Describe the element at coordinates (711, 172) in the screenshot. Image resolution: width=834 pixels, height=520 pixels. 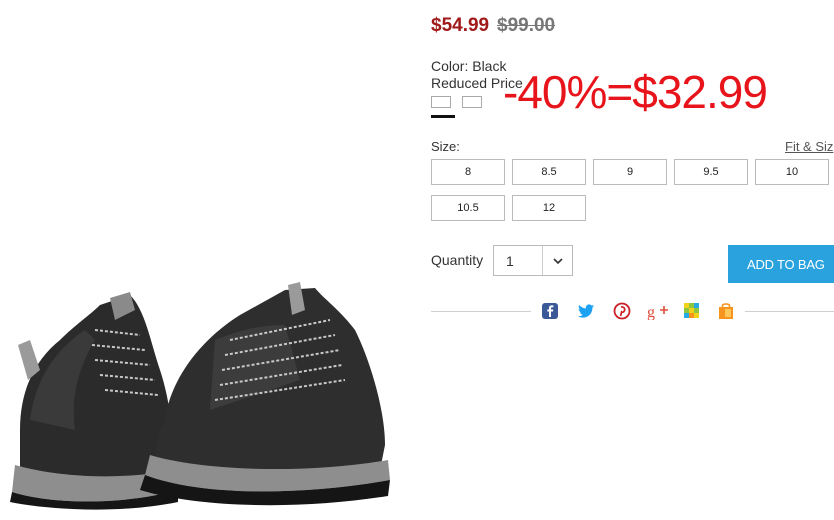
I see `size-option-9-5: 9.5` at that location.